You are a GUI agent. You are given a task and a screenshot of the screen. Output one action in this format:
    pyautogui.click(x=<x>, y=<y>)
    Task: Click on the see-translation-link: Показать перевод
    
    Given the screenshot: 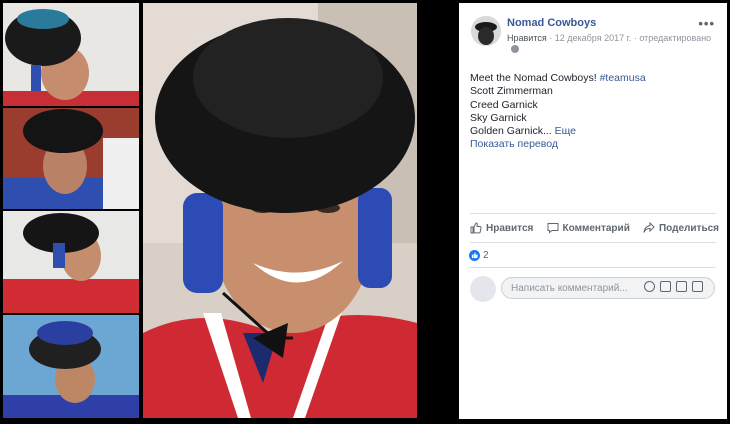 What is the action you would take?
    pyautogui.click(x=558, y=144)
    